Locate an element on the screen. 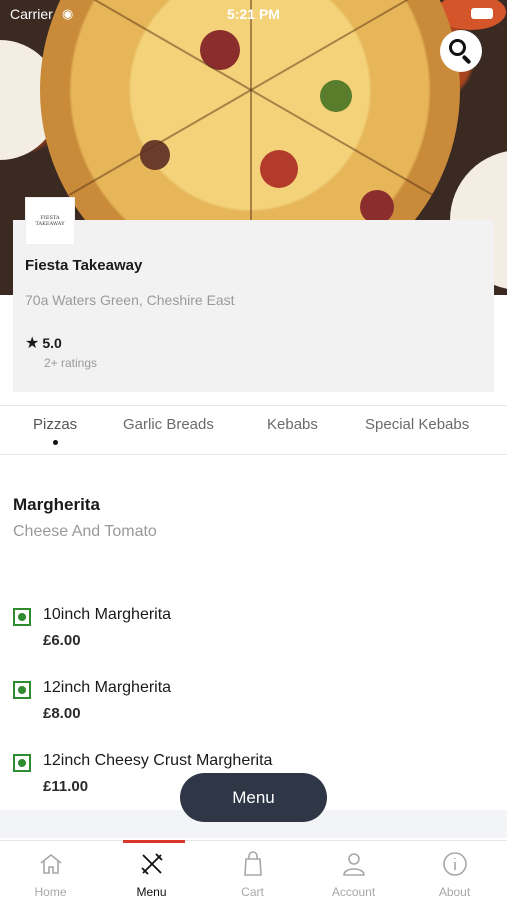 The image size is (507, 900). menu-button-label: Menu is located at coordinates (253, 797).